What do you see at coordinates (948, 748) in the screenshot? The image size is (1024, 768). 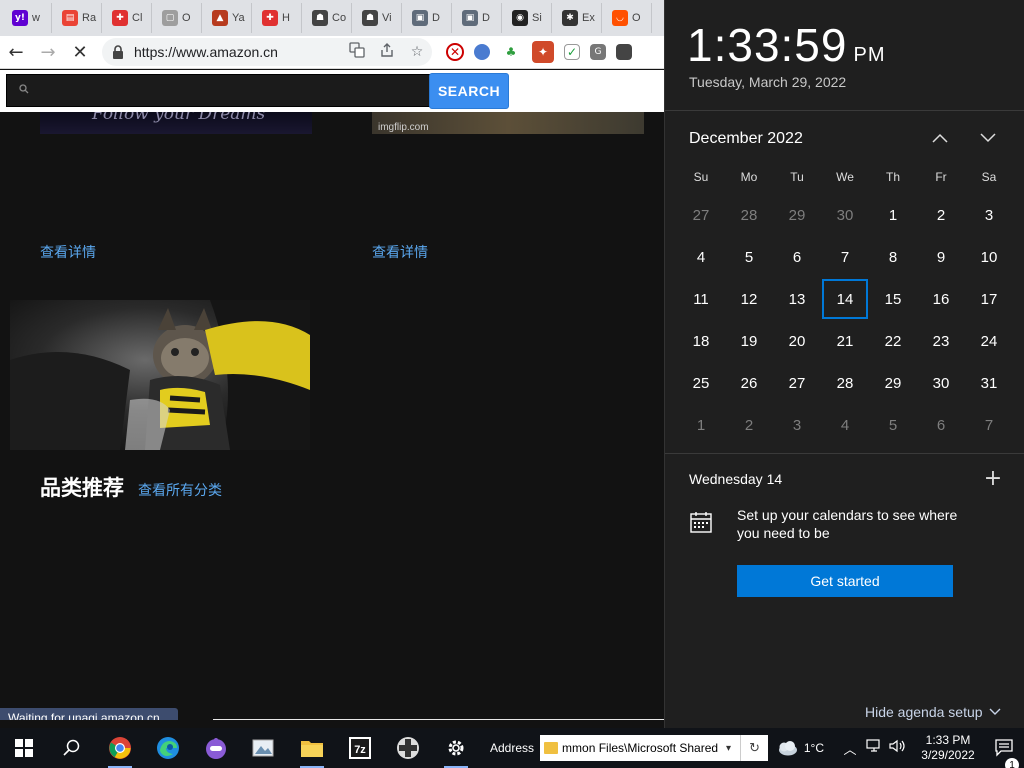 I see `taskbar-clock: 1:33 PM 3/29/2022` at bounding box center [948, 748].